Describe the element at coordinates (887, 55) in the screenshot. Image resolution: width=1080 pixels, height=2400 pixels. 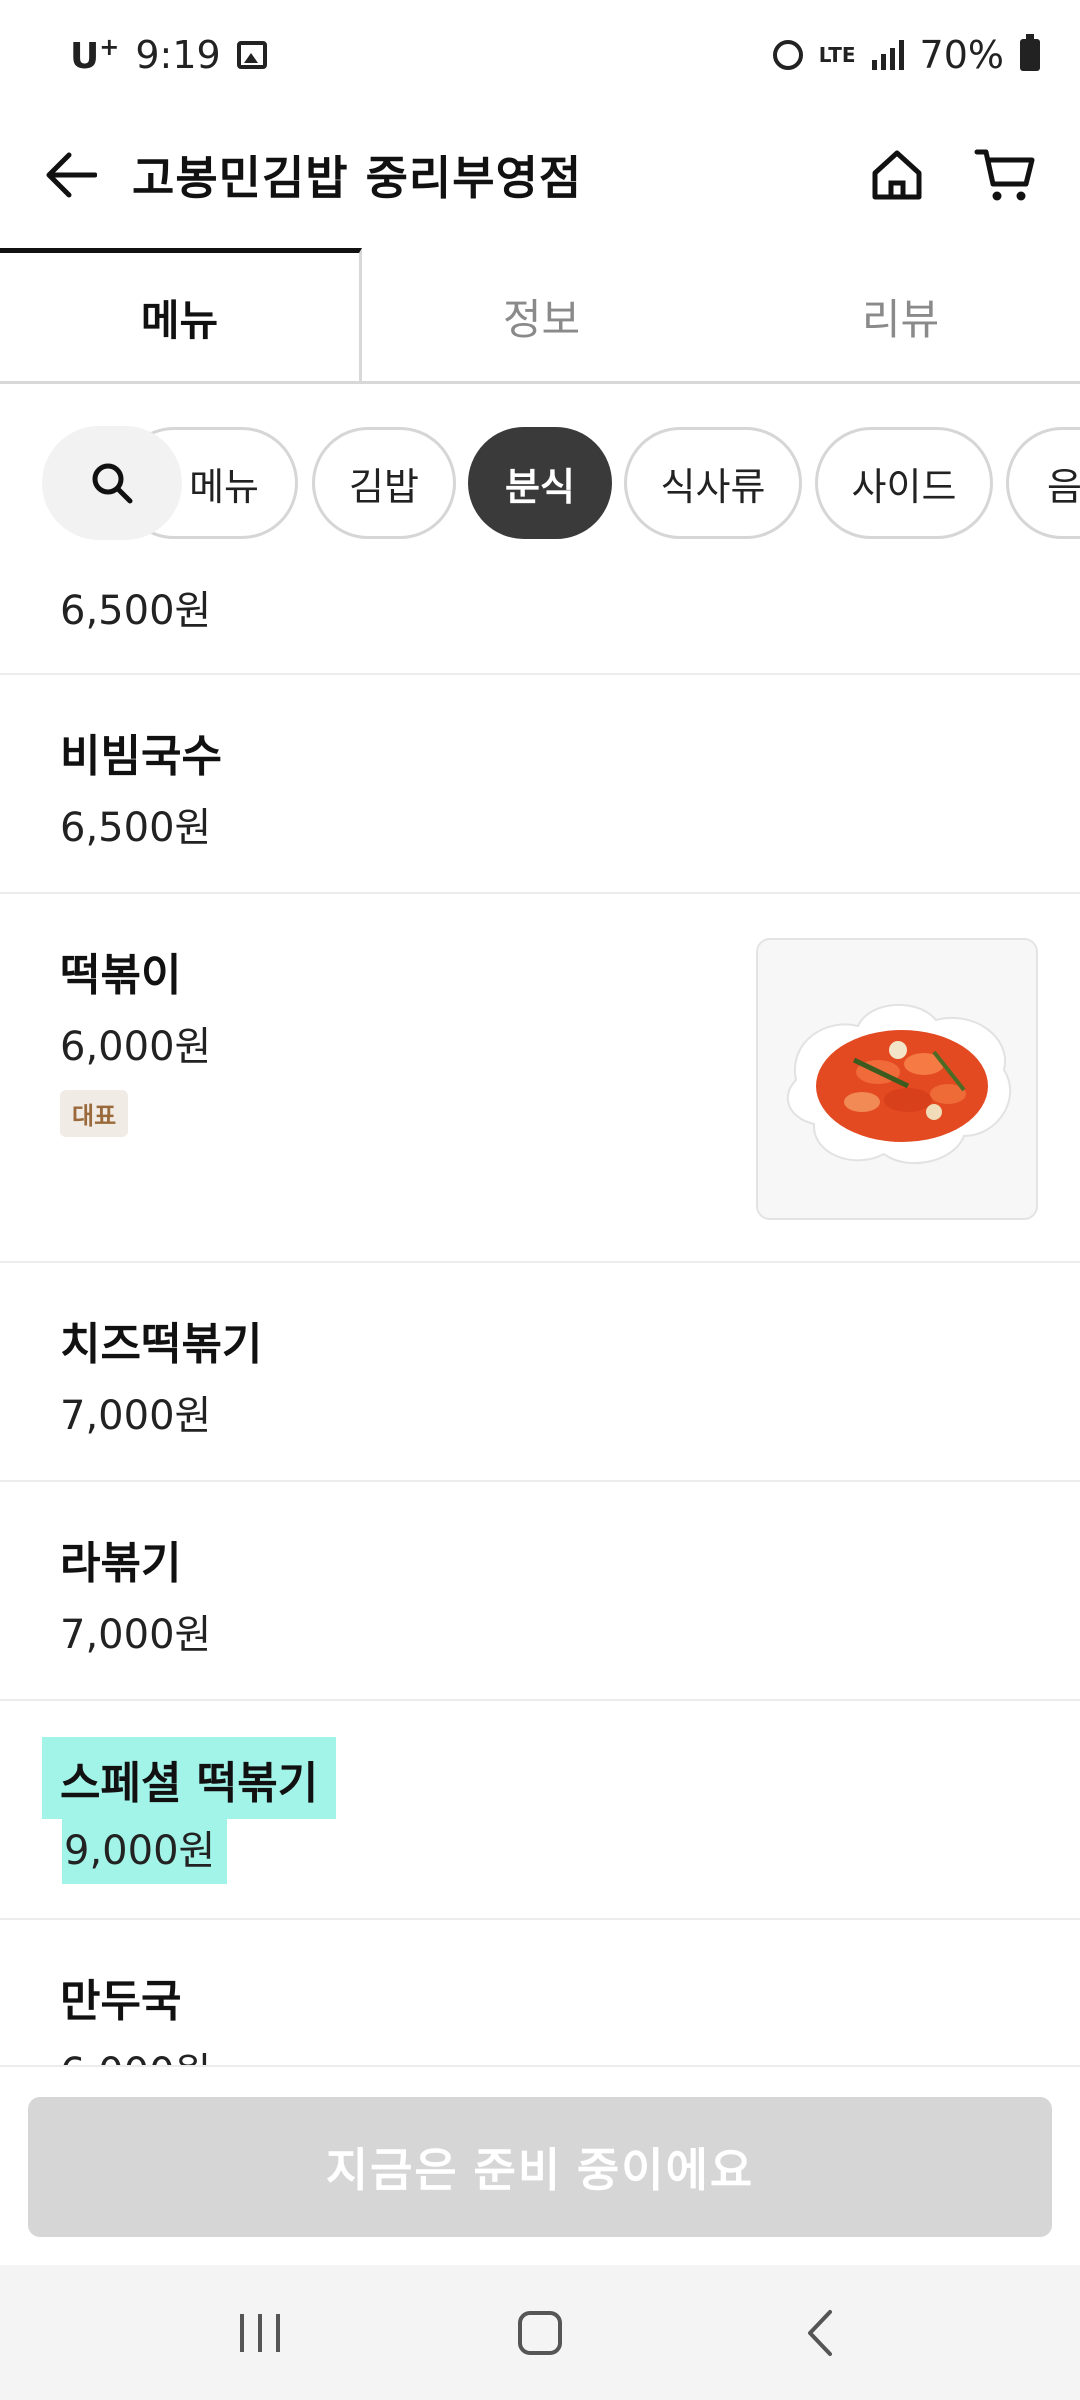
I see `signal-icon` at that location.